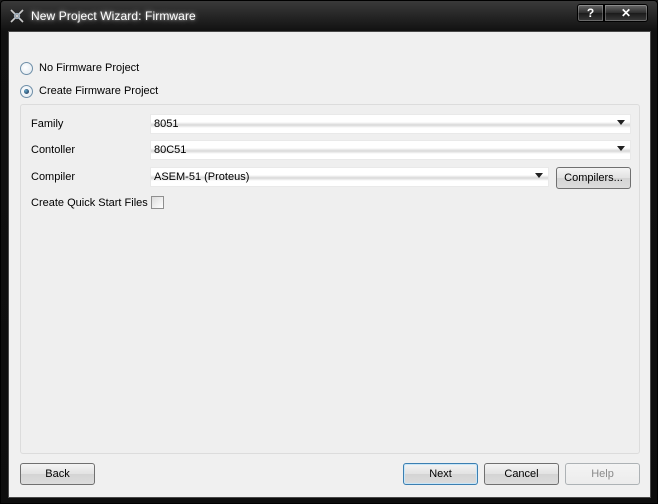 The width and height of the screenshot is (658, 504). I want to click on compiler-label: Compiler, so click(53, 177).